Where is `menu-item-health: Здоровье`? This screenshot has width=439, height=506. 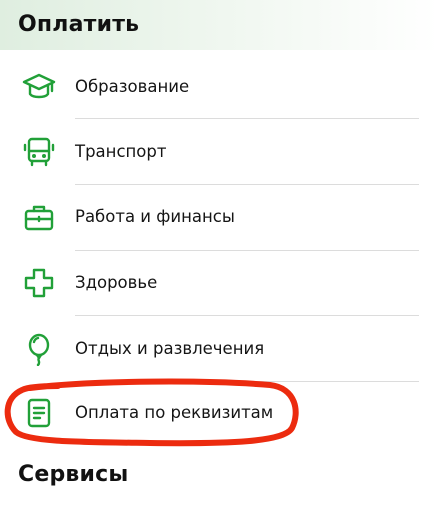 menu-item-health: Здоровье is located at coordinates (219, 284).